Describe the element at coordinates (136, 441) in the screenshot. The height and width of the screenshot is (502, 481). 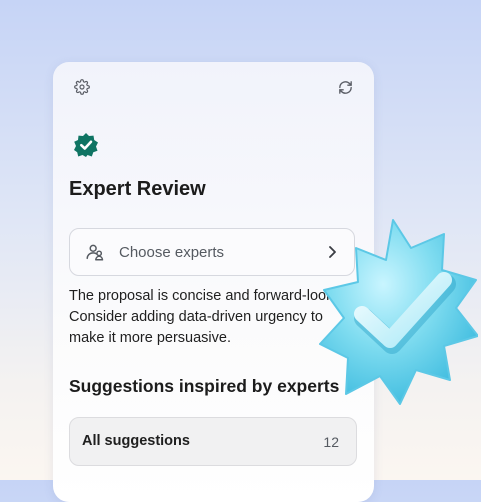
I see `all-suggestions-label: All suggestions` at that location.